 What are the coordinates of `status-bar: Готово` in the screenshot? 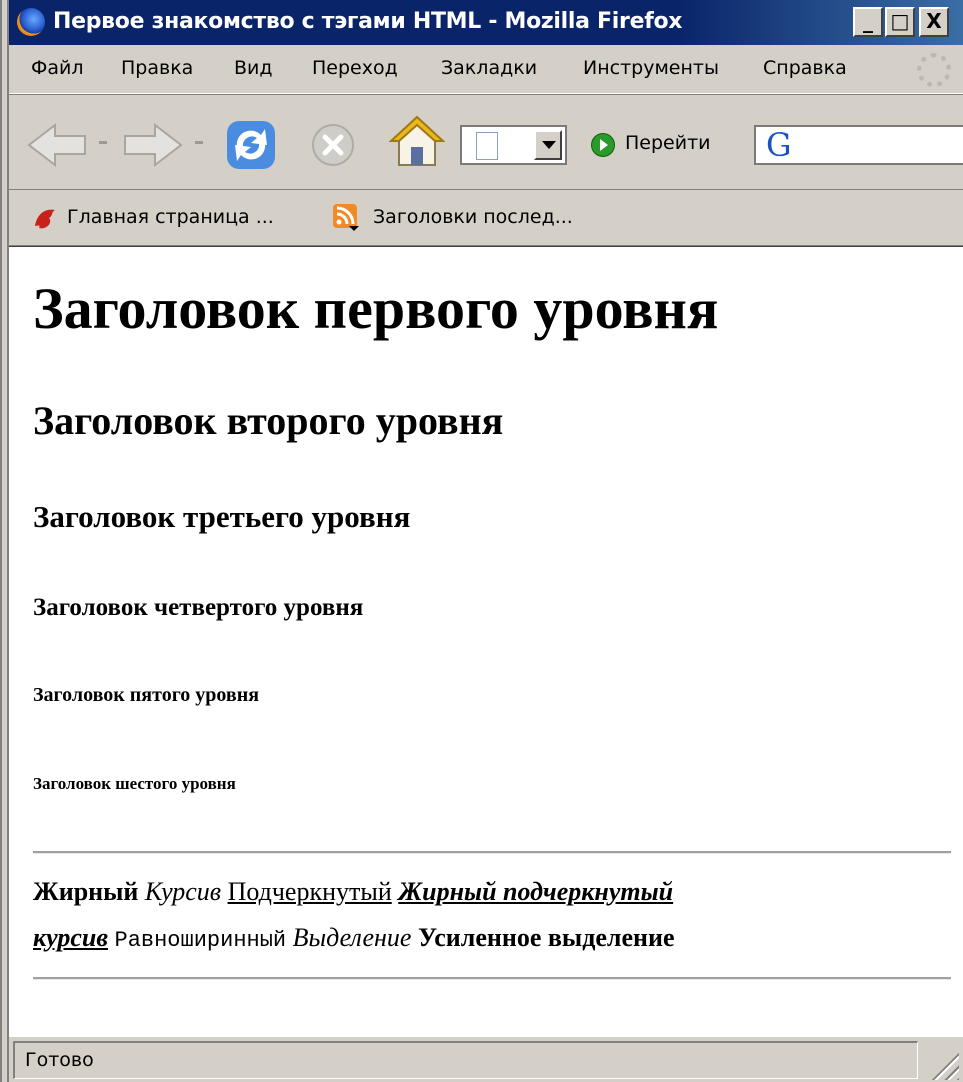 It's located at (486, 1059).